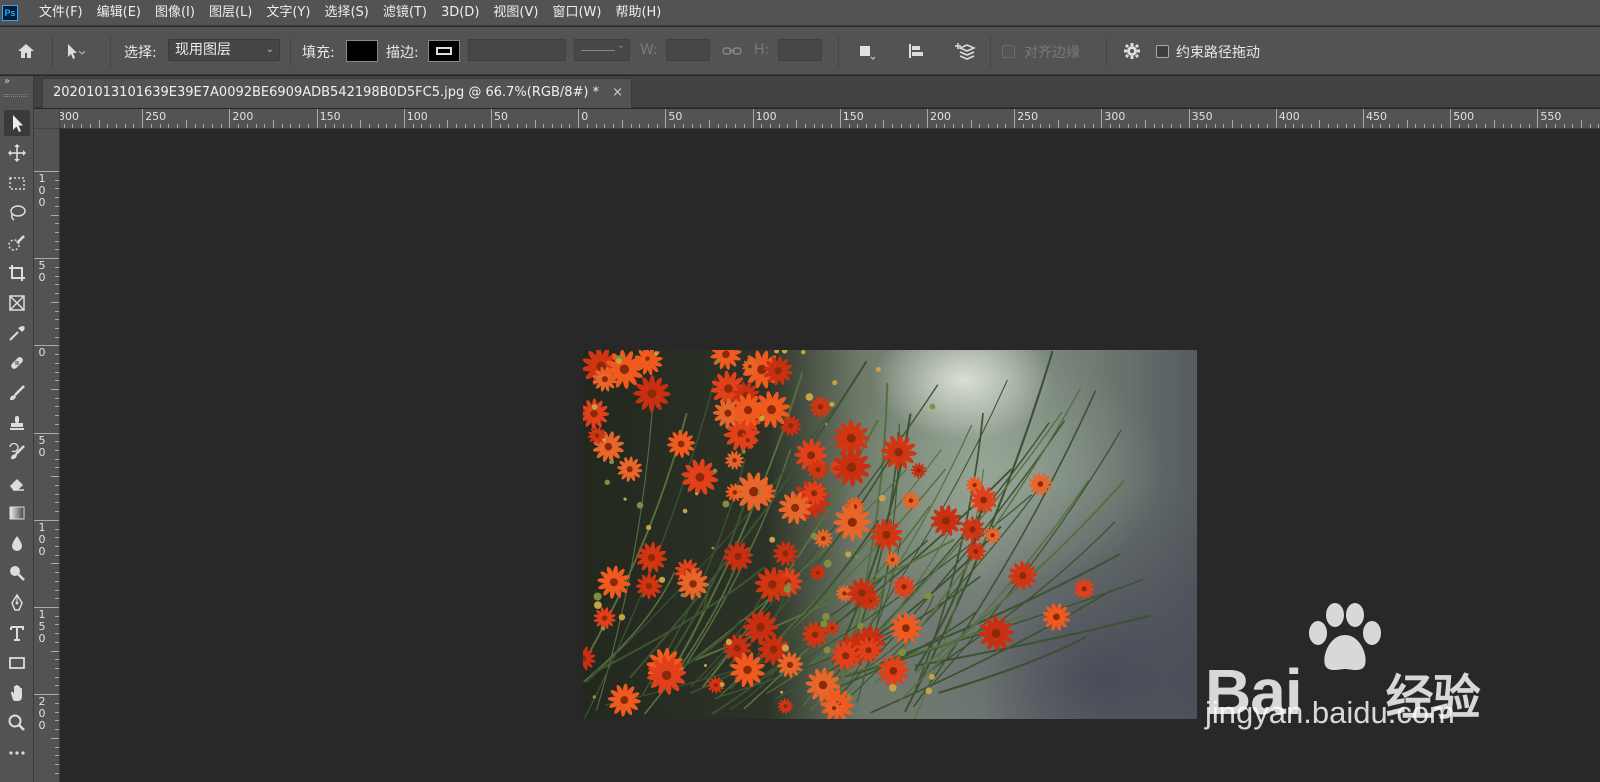 This screenshot has width=1600, height=782. I want to click on tool-healing-brush, so click(17, 363).